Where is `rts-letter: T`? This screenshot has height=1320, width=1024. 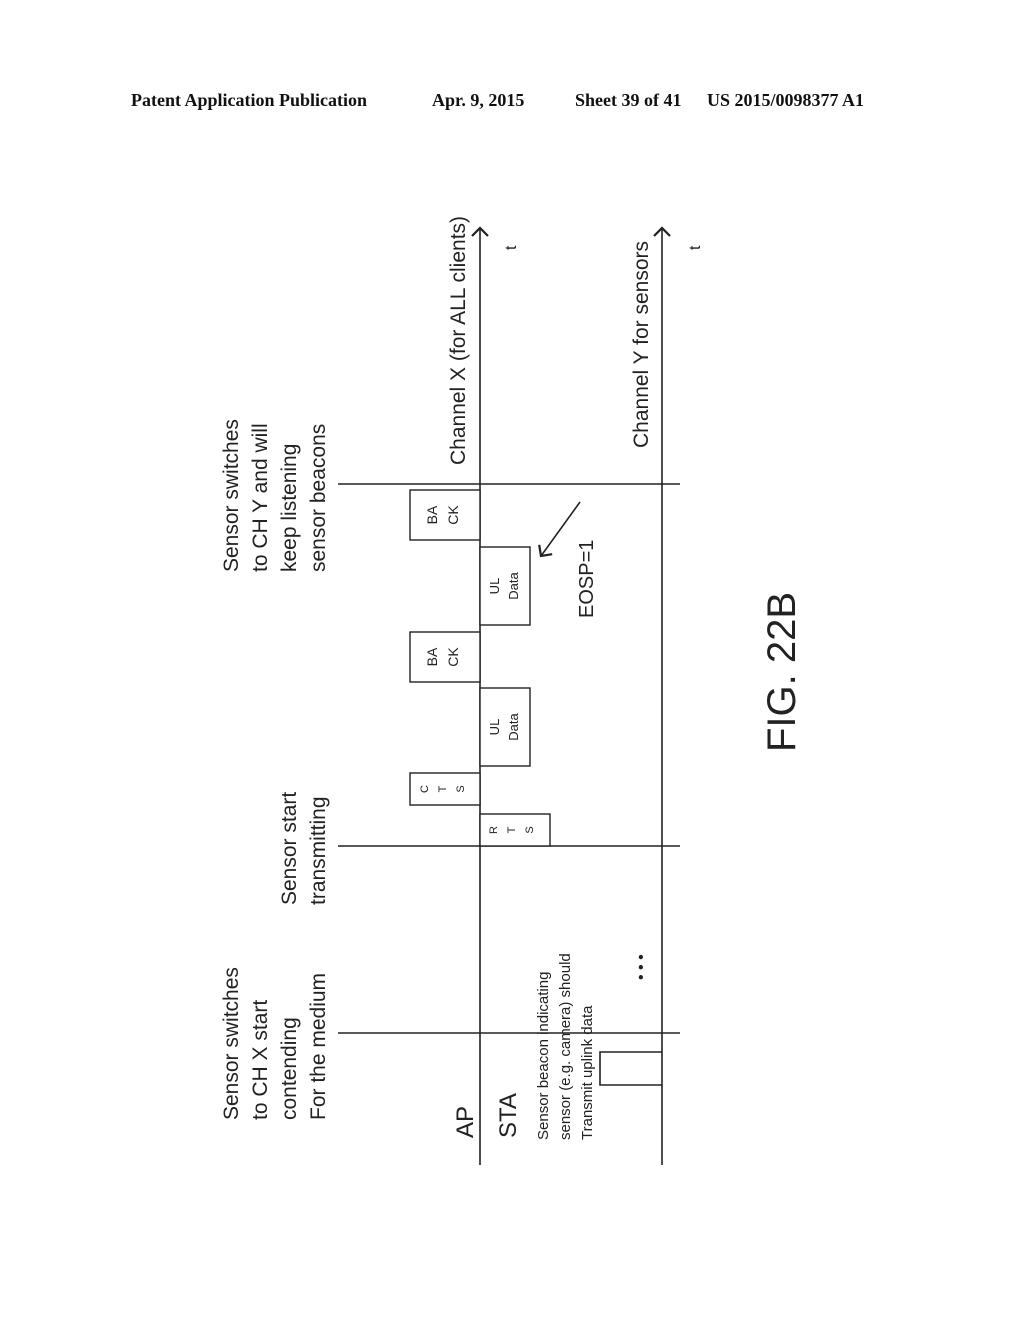
rts-letter: T is located at coordinates (512, 829).